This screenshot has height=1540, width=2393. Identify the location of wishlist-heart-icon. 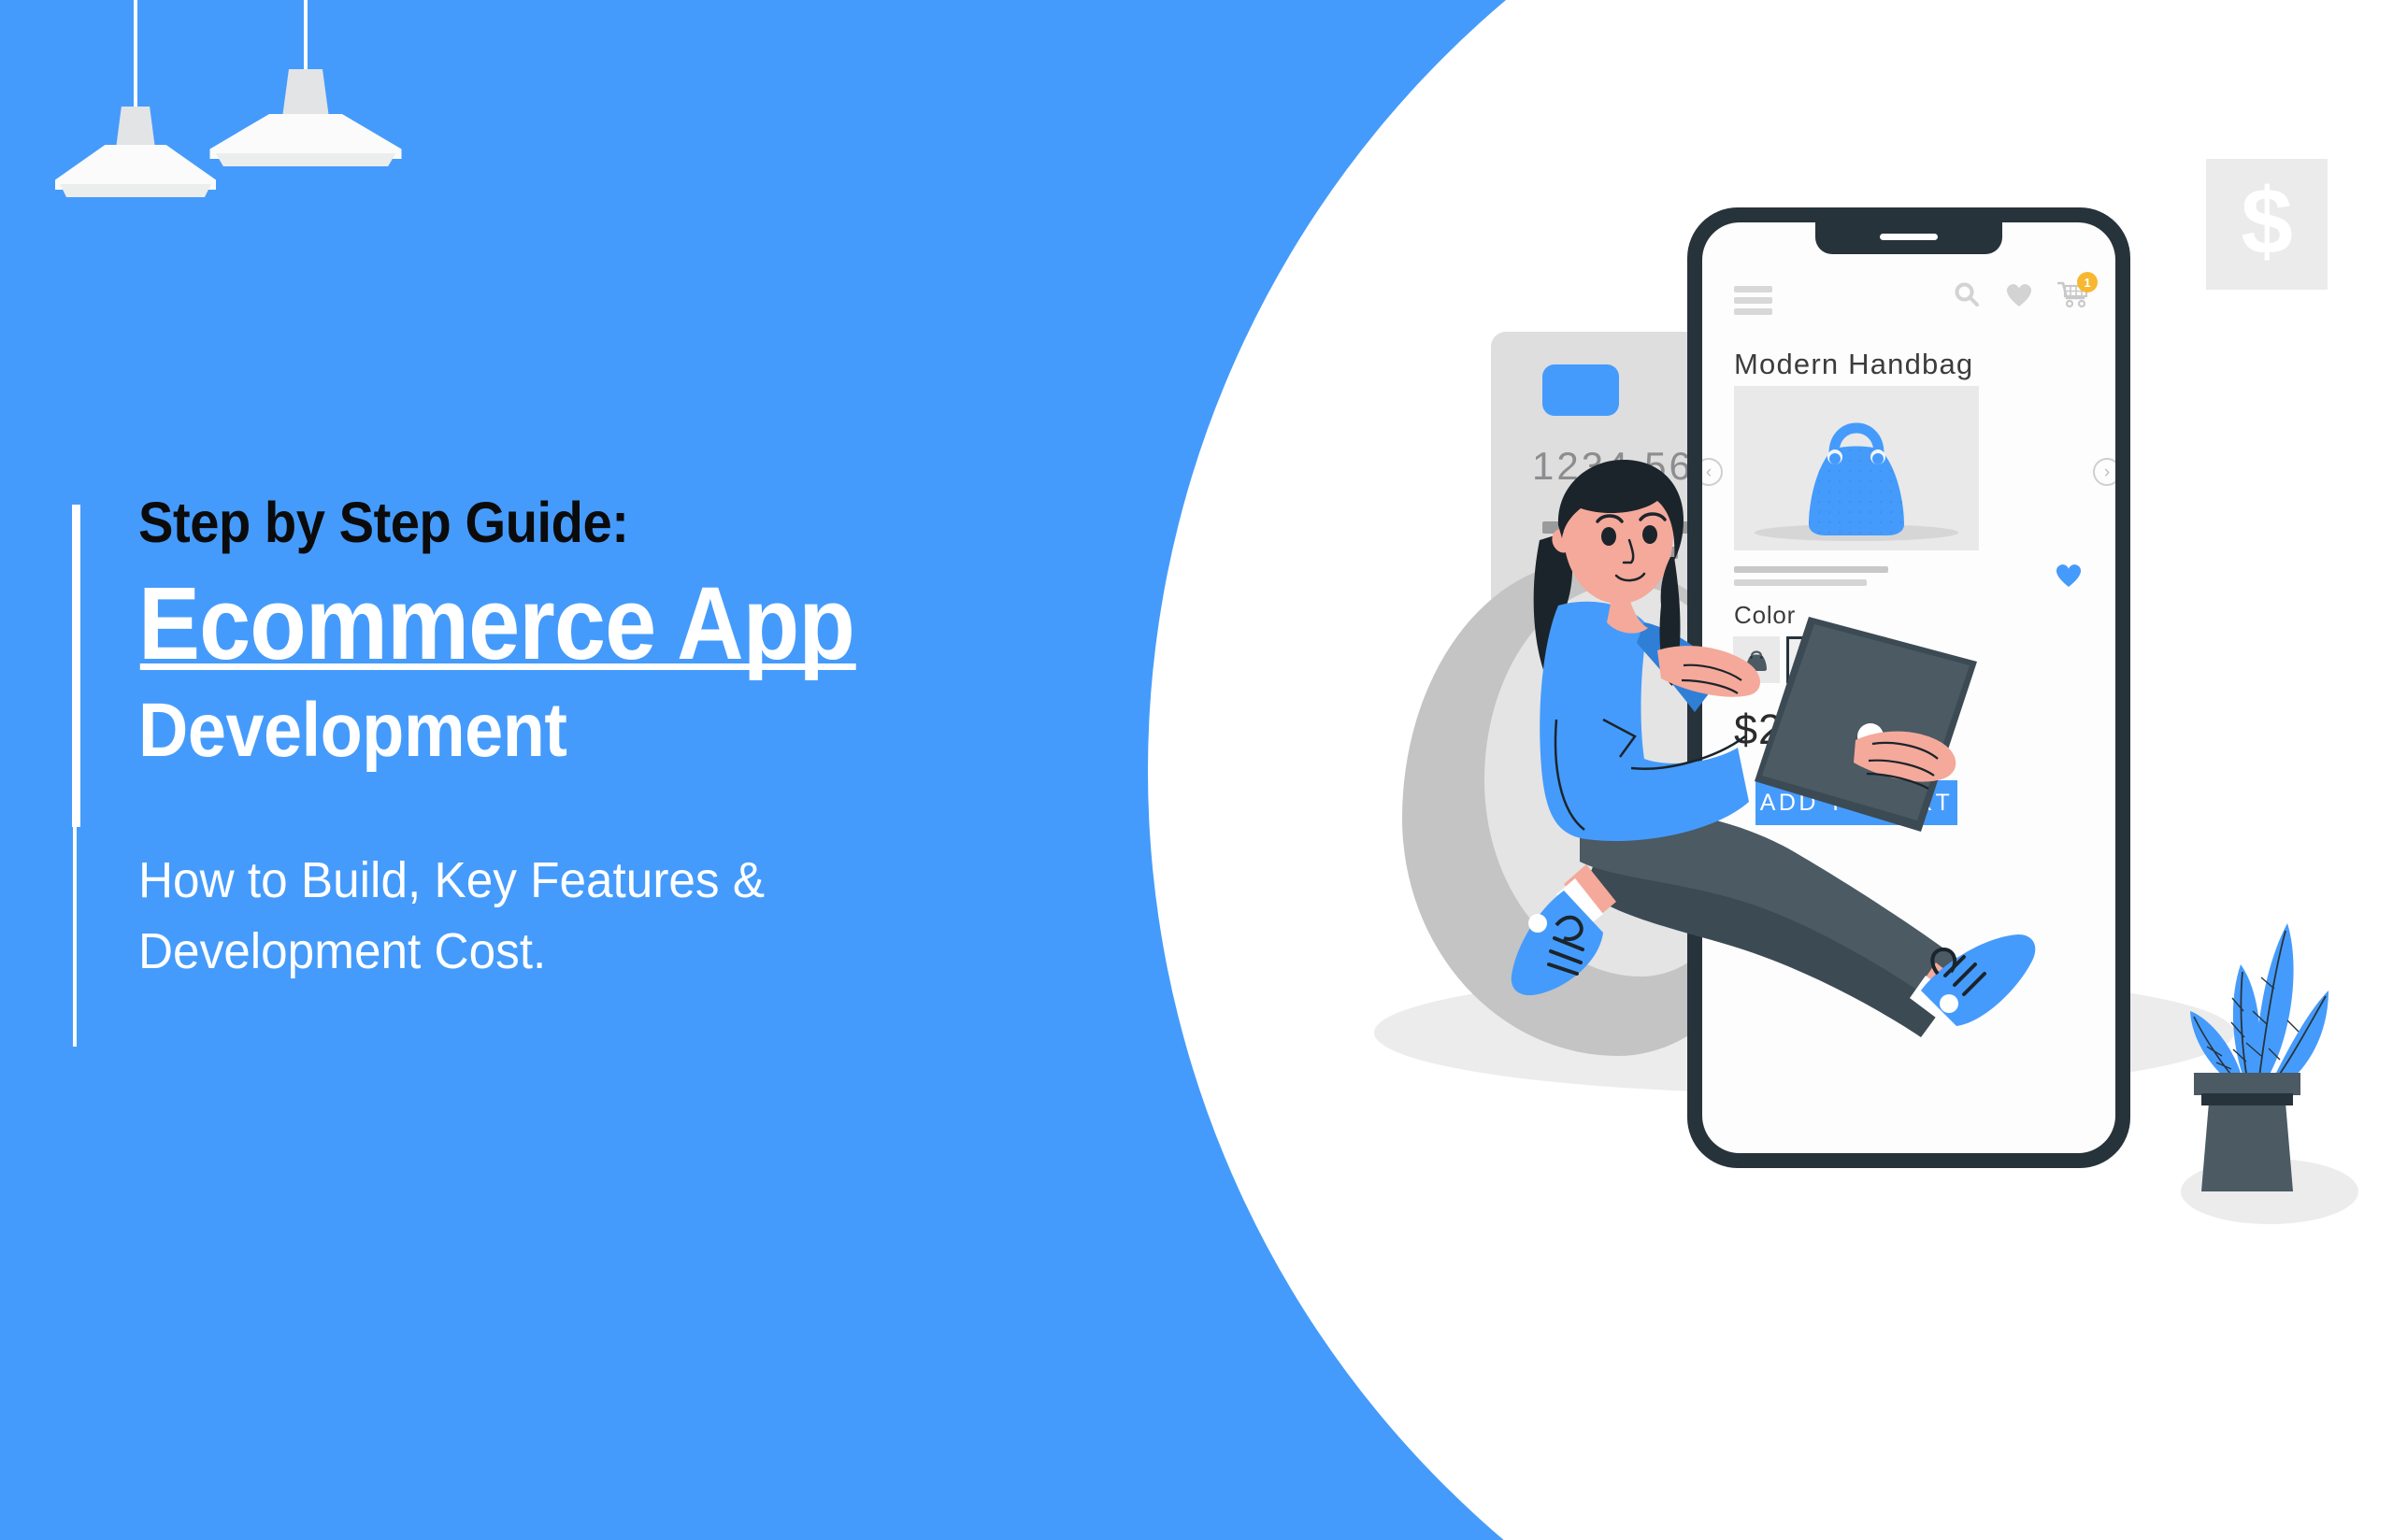
(2019, 294).